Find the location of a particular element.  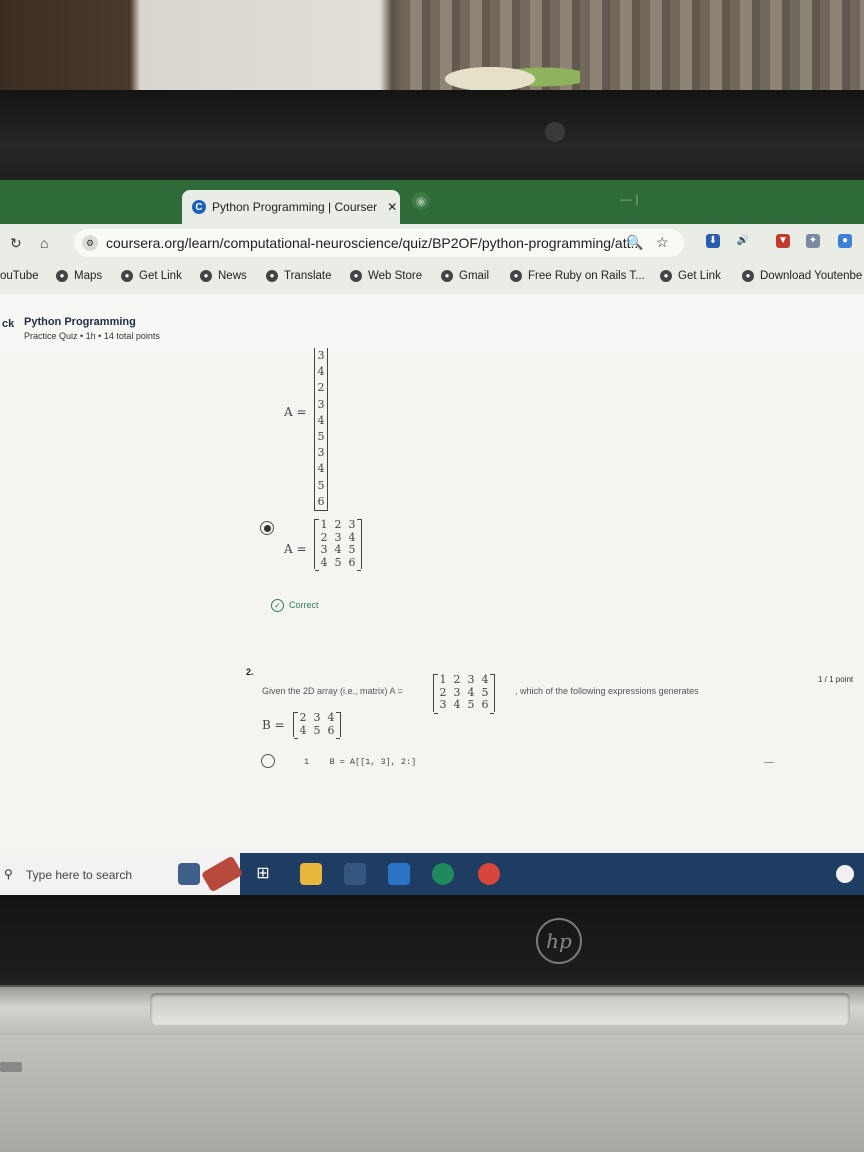

bookmark-web-store: ● Web Store is located at coordinates (386, 276).